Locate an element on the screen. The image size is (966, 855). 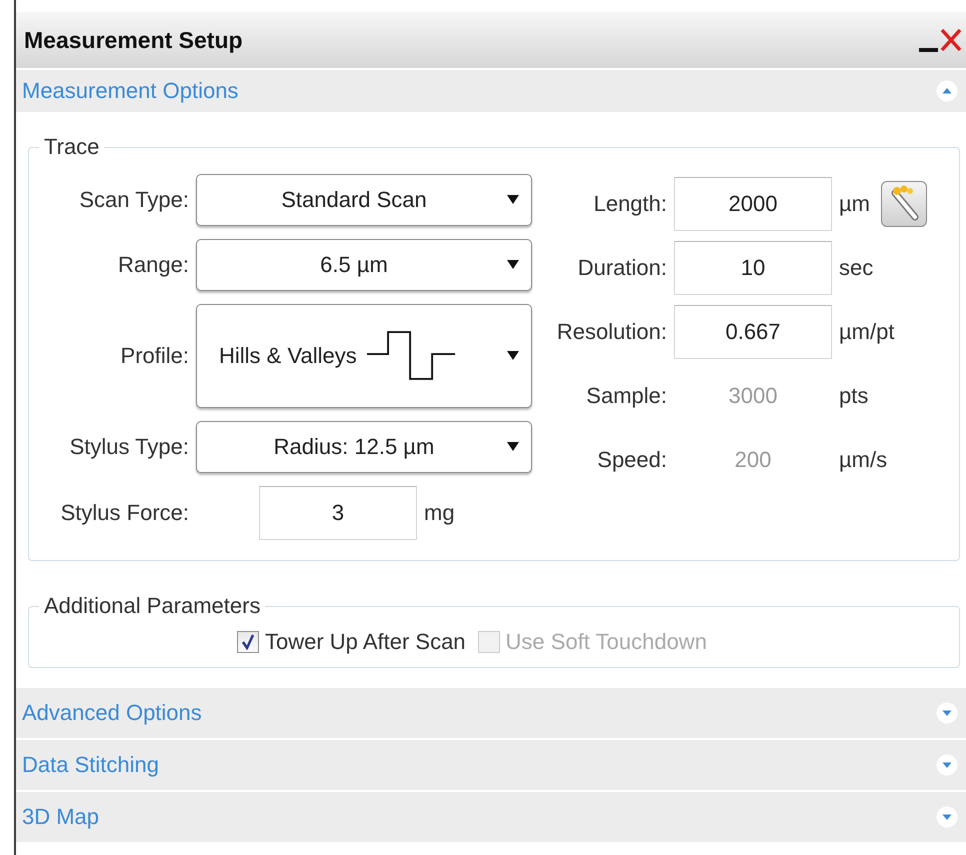
input-field: 0.667 is located at coordinates (753, 332).